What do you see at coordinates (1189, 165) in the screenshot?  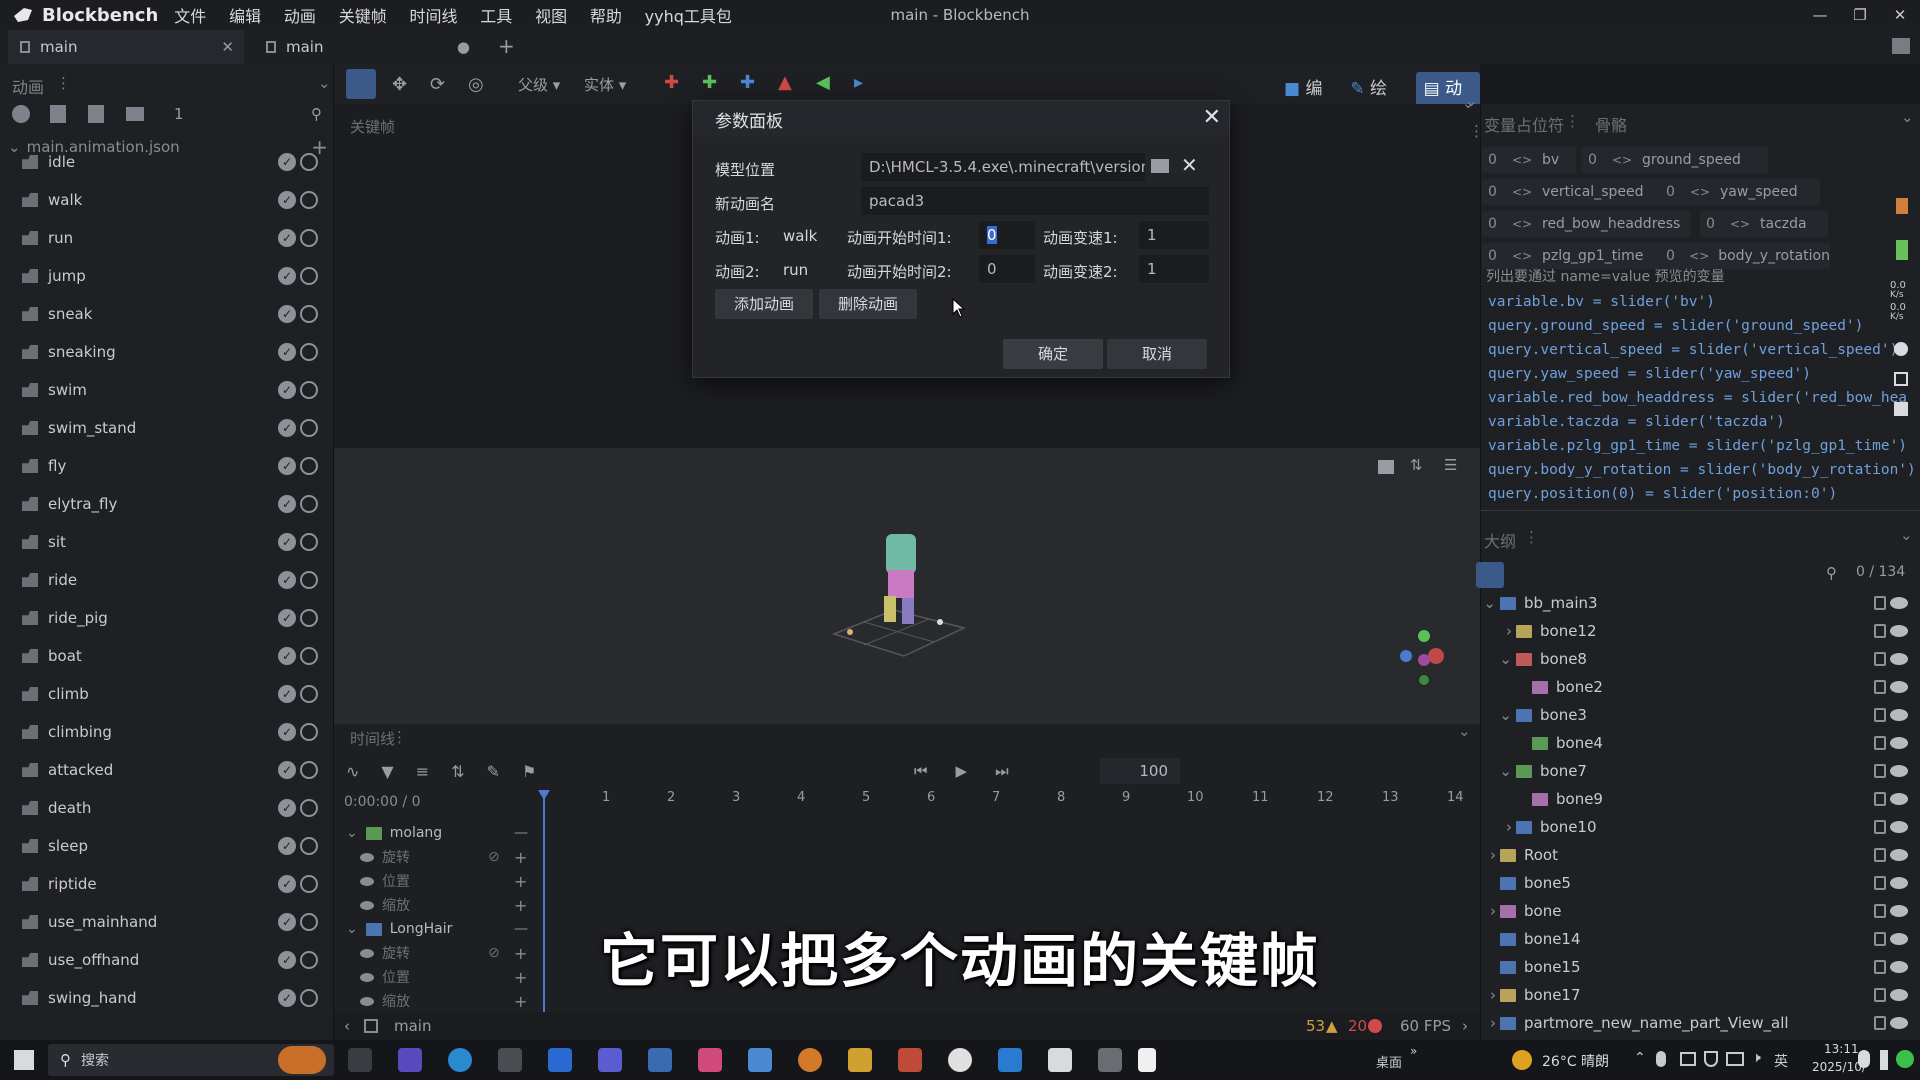 I see `clear-icon: ✕` at bounding box center [1189, 165].